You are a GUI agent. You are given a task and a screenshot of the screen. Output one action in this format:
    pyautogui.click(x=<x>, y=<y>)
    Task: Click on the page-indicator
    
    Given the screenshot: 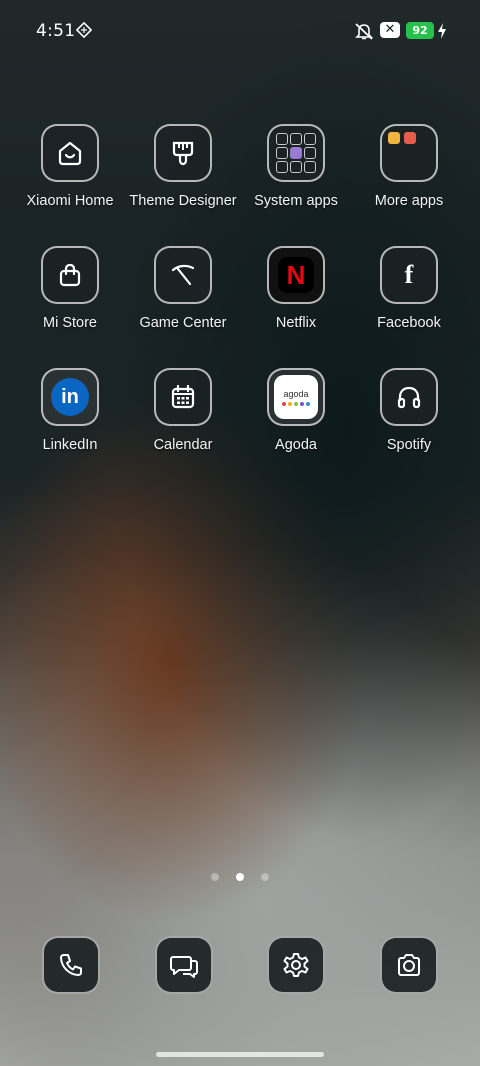 What is the action you would take?
    pyautogui.click(x=240, y=875)
    